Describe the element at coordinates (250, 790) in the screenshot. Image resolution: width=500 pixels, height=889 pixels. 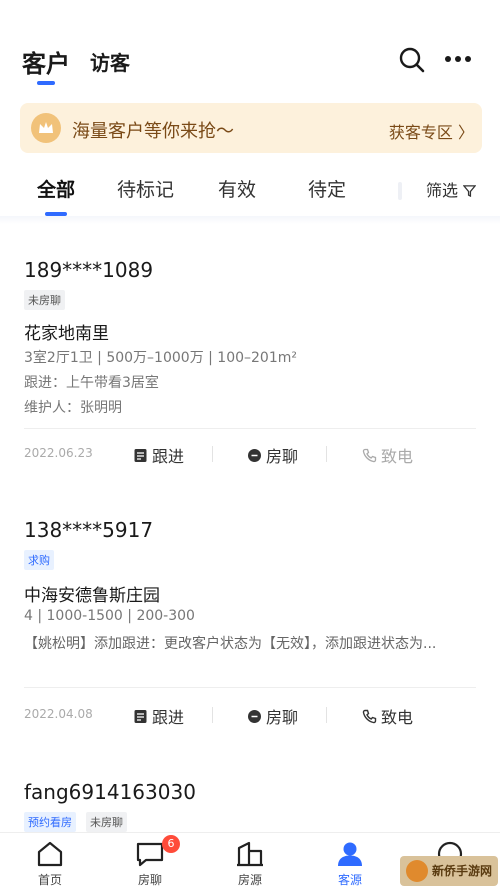
I see `customer-card: fang6914163030 预约看房 未房聊` at that location.